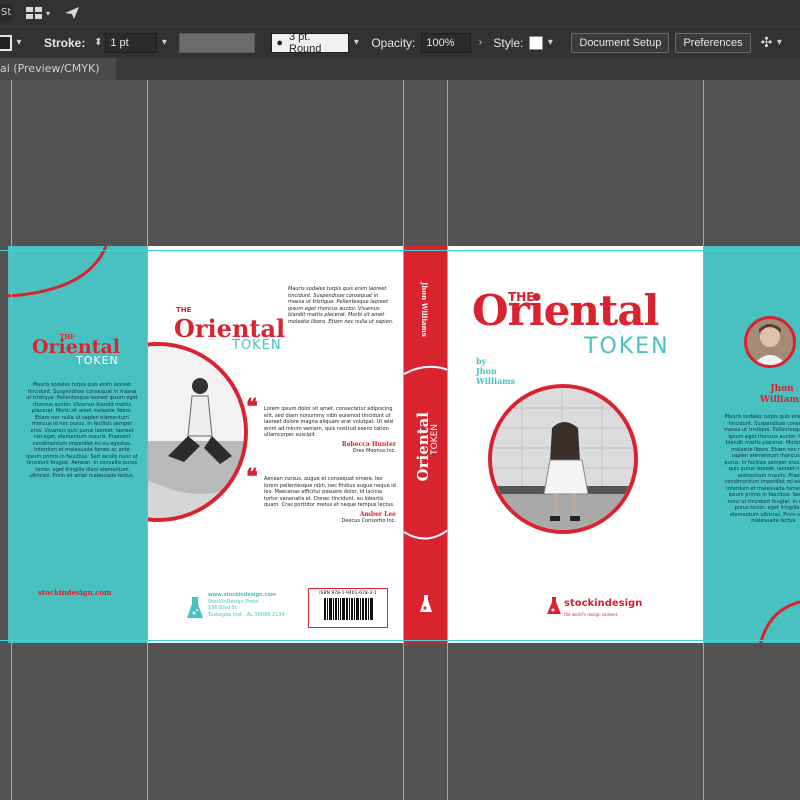 The image size is (800, 800). I want to click on arrange-documents-icon: ✣, so click(767, 42).